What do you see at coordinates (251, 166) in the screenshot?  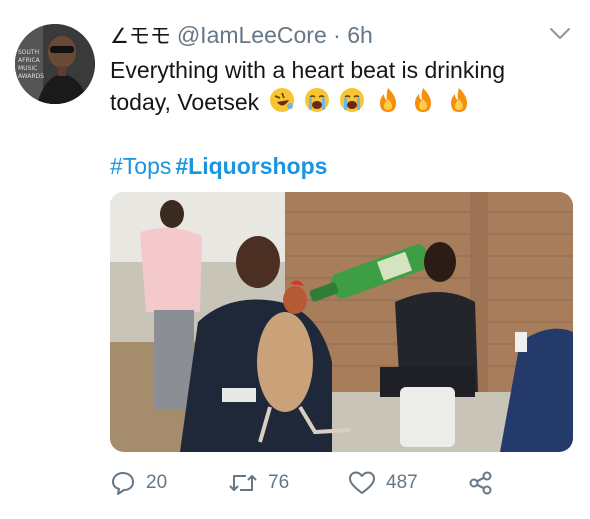 I see `hashtag-liquorshops: #Liquorshops` at bounding box center [251, 166].